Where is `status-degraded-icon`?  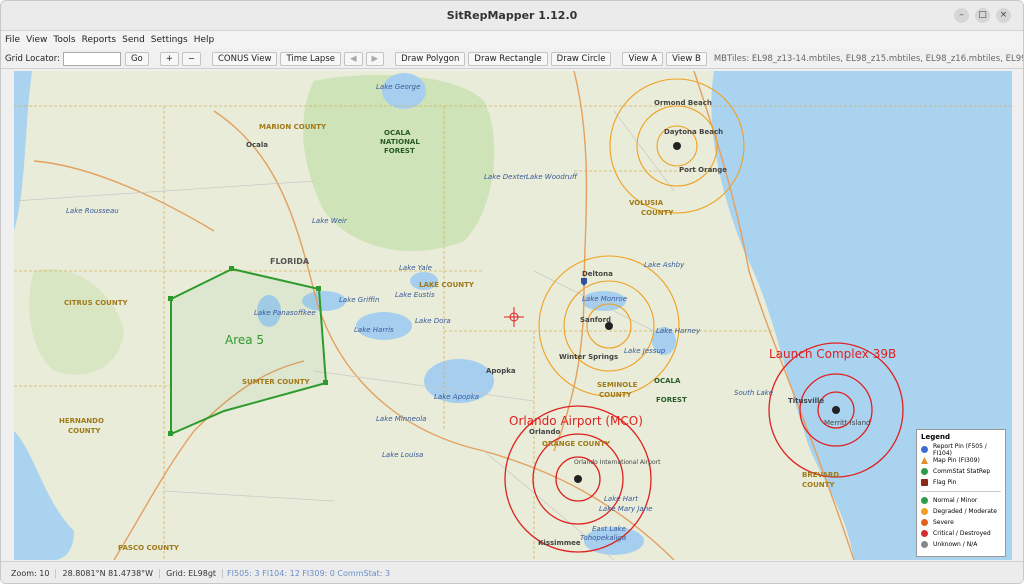 status-degraded-icon is located at coordinates (924, 511).